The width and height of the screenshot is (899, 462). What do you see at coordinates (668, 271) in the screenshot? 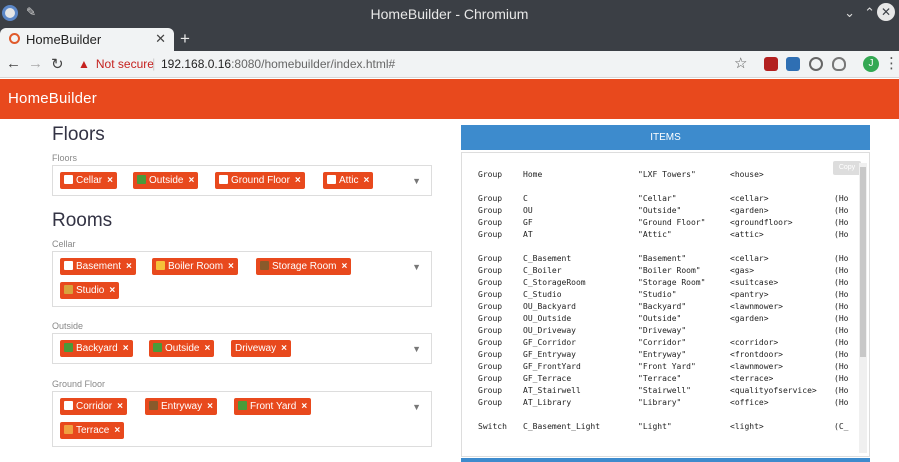
I see `item-row: Group C_Boiler "Boiler Room" <gas> (Ho` at bounding box center [668, 271].